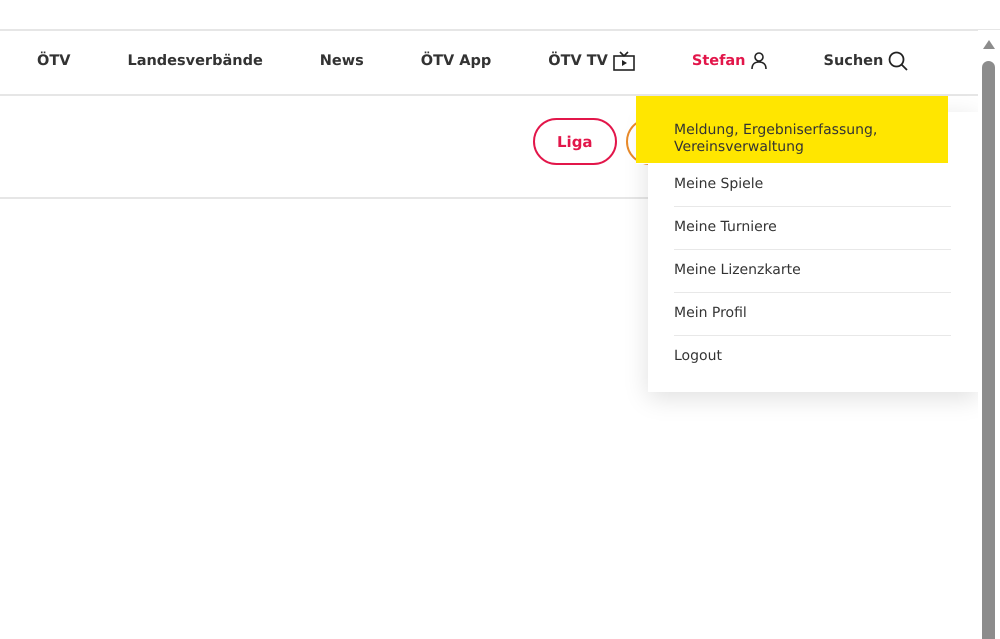  I want to click on user-icon, so click(758, 61).